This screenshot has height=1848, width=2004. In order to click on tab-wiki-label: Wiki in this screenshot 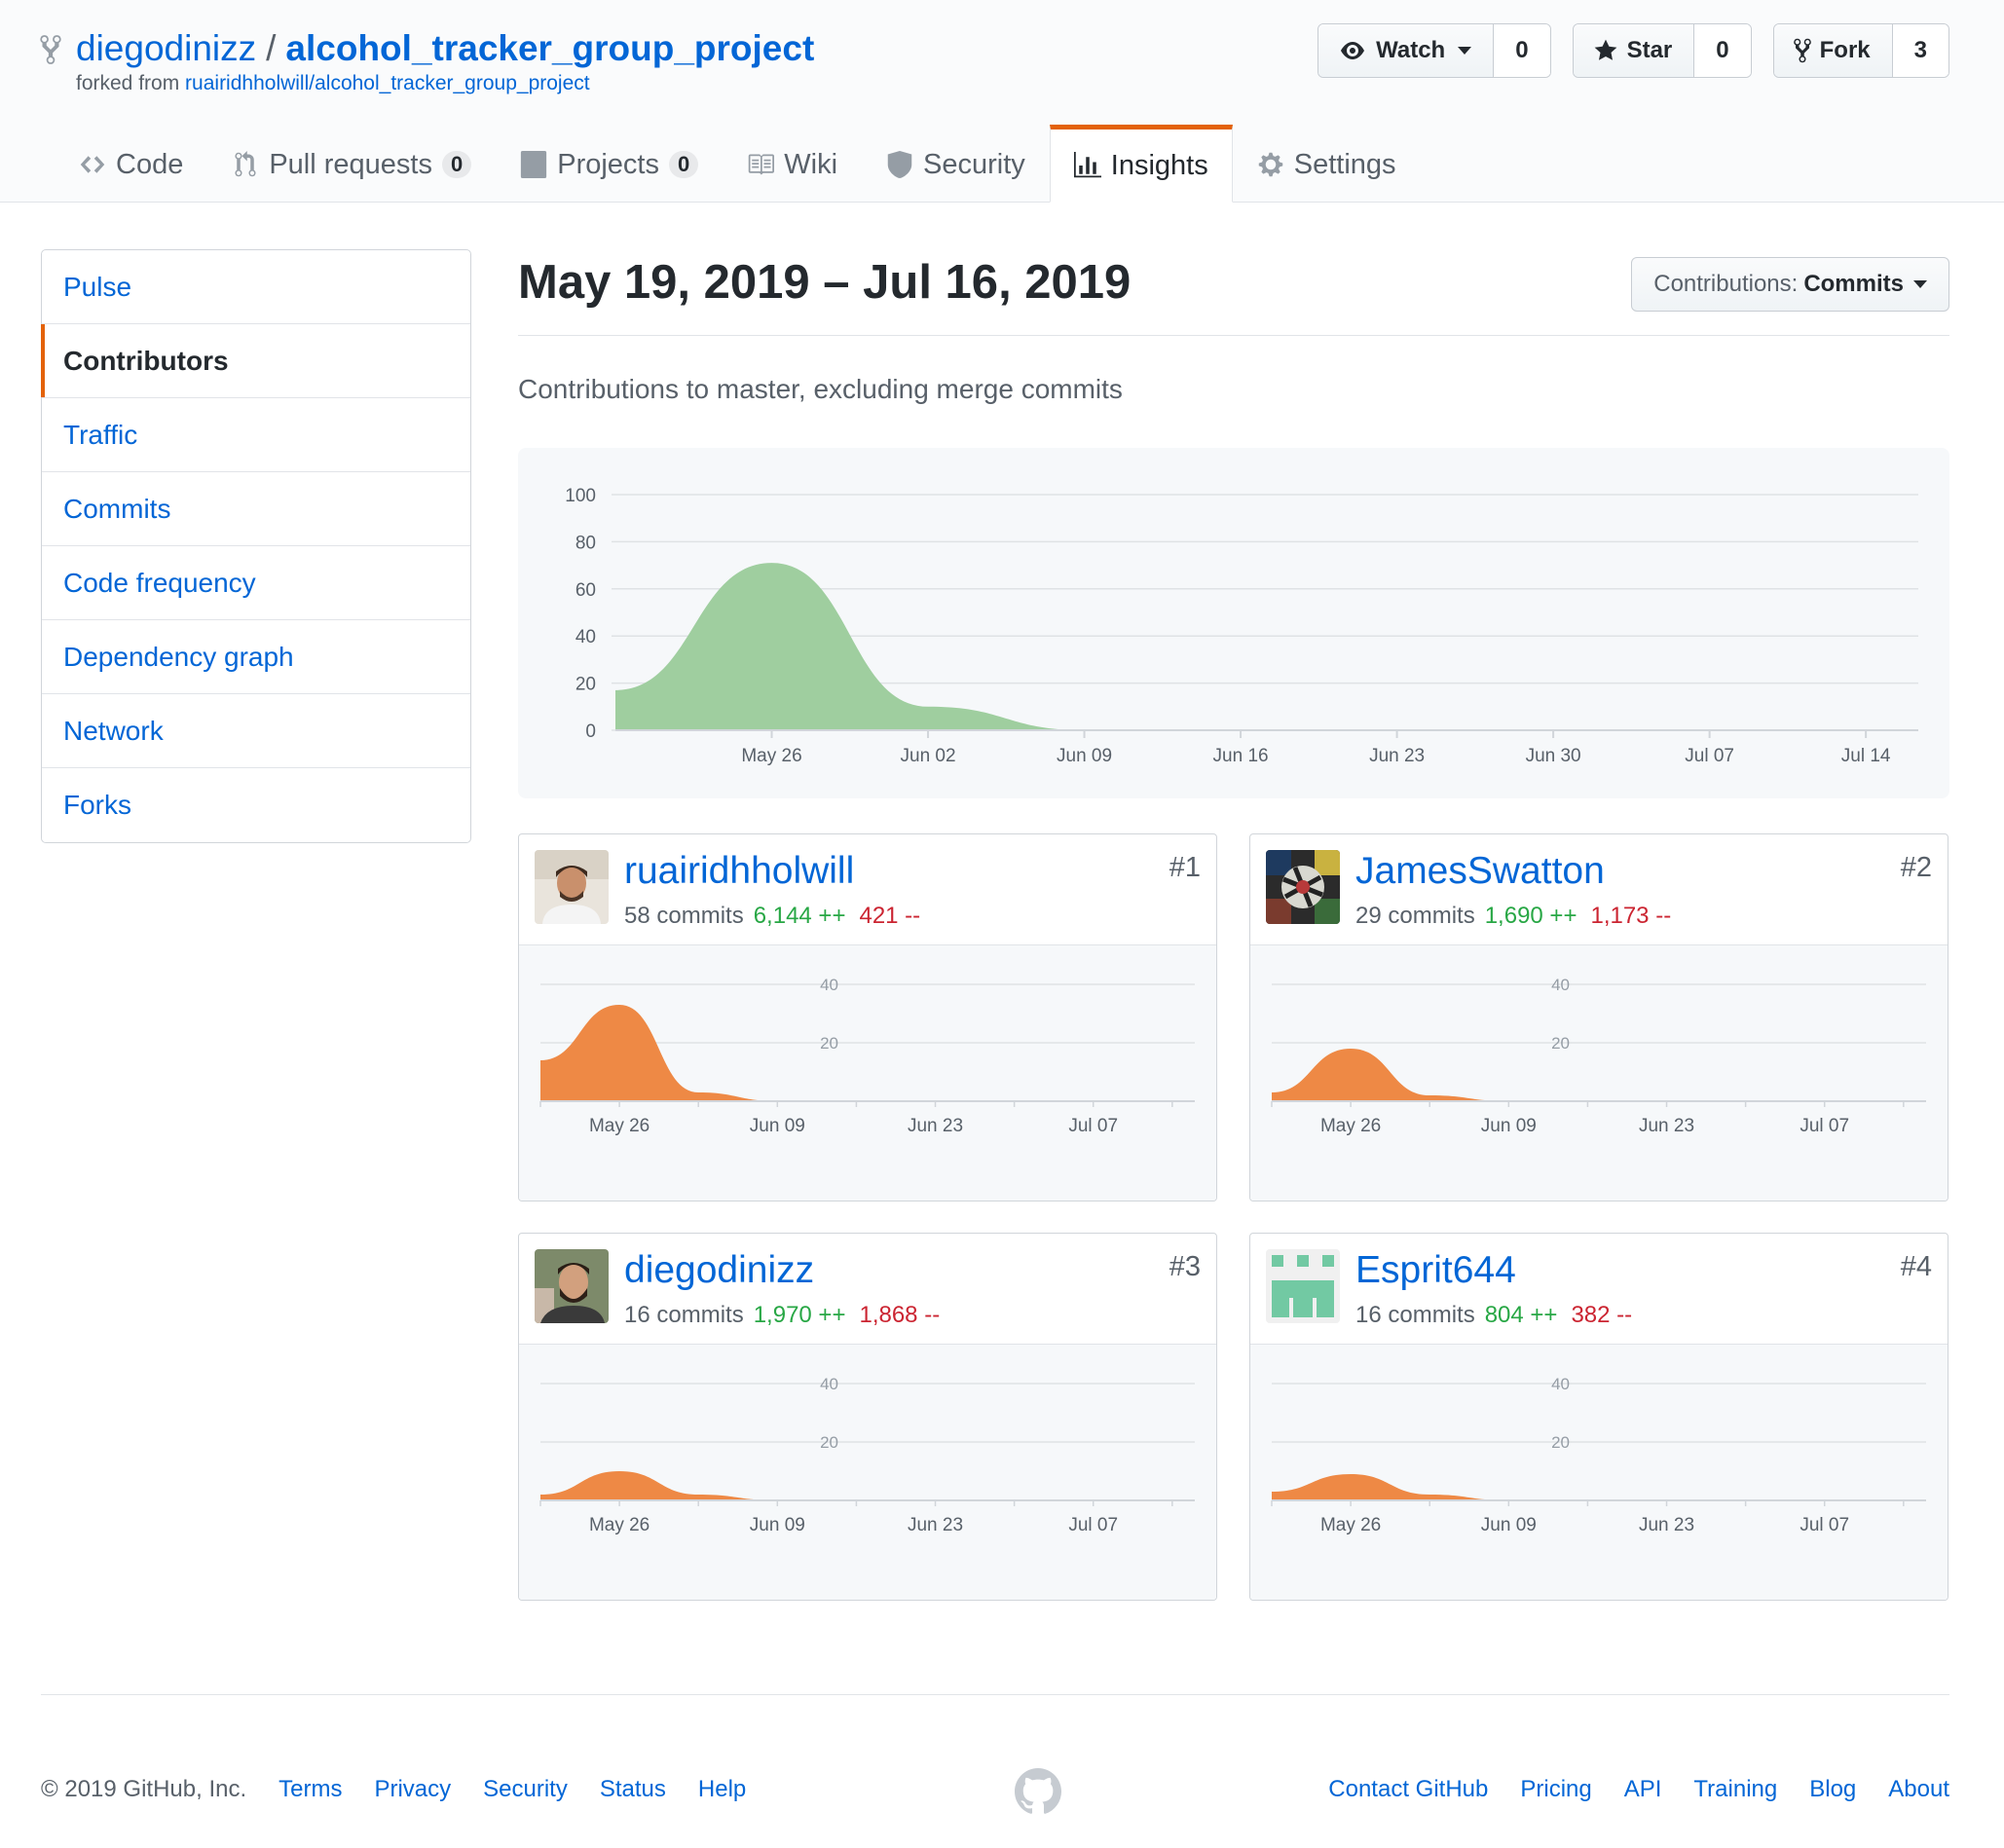, I will do `click(811, 164)`.